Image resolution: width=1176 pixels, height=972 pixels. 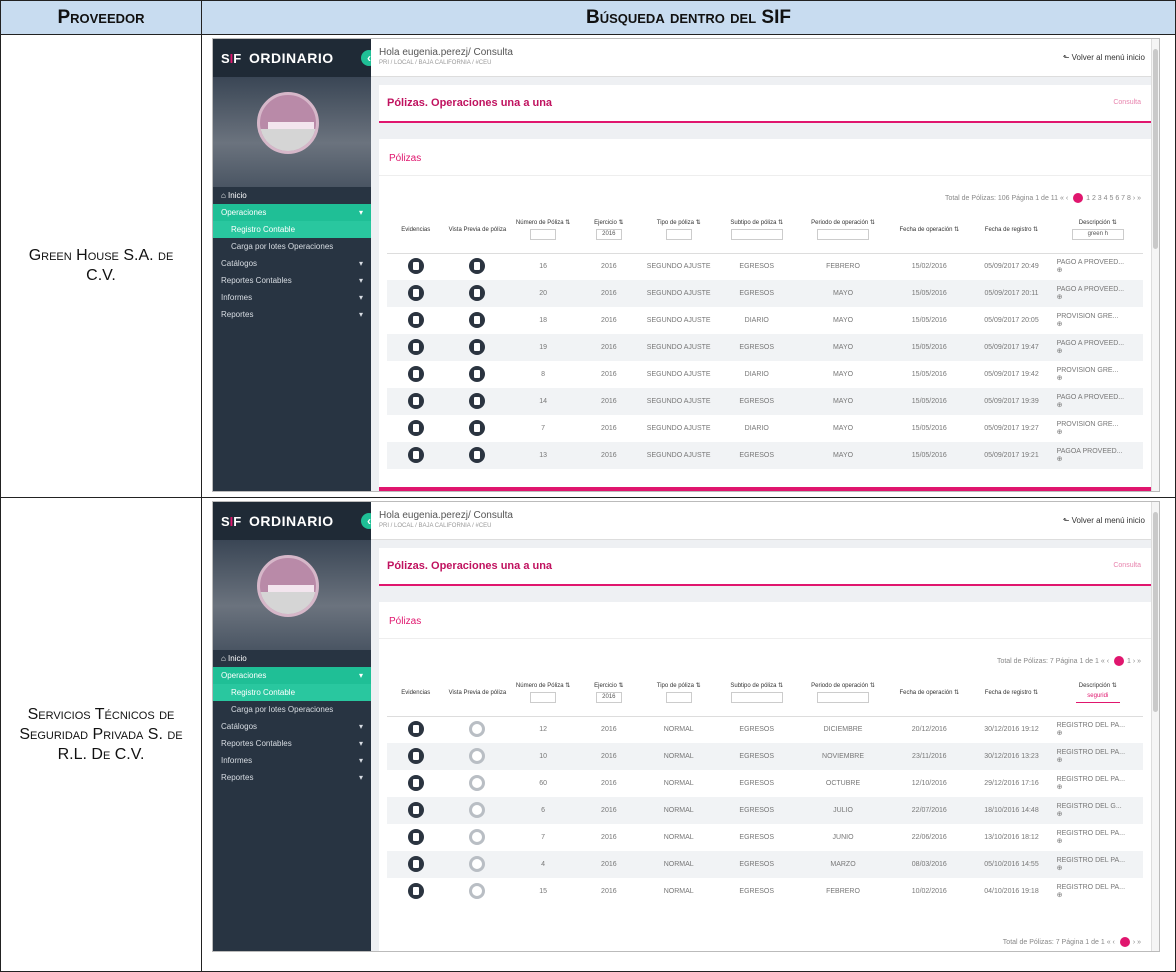 What do you see at coordinates (1134, 661) in the screenshot?
I see `pager-pages: 1 › »` at bounding box center [1134, 661].